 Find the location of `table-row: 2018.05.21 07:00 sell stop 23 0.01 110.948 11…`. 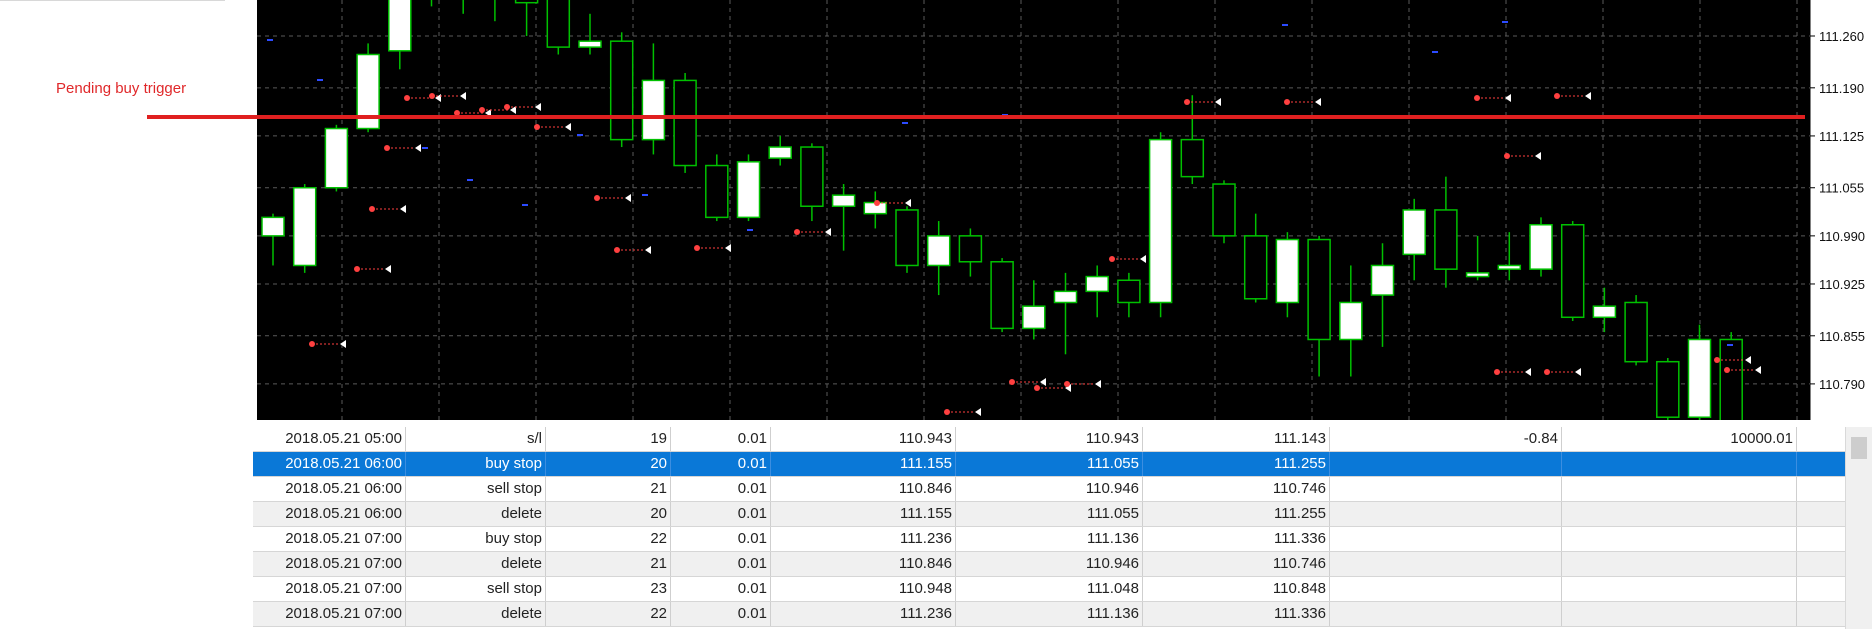

table-row: 2018.05.21 07:00 sell stop 23 0.01 110.948 11… is located at coordinates (1049, 589).